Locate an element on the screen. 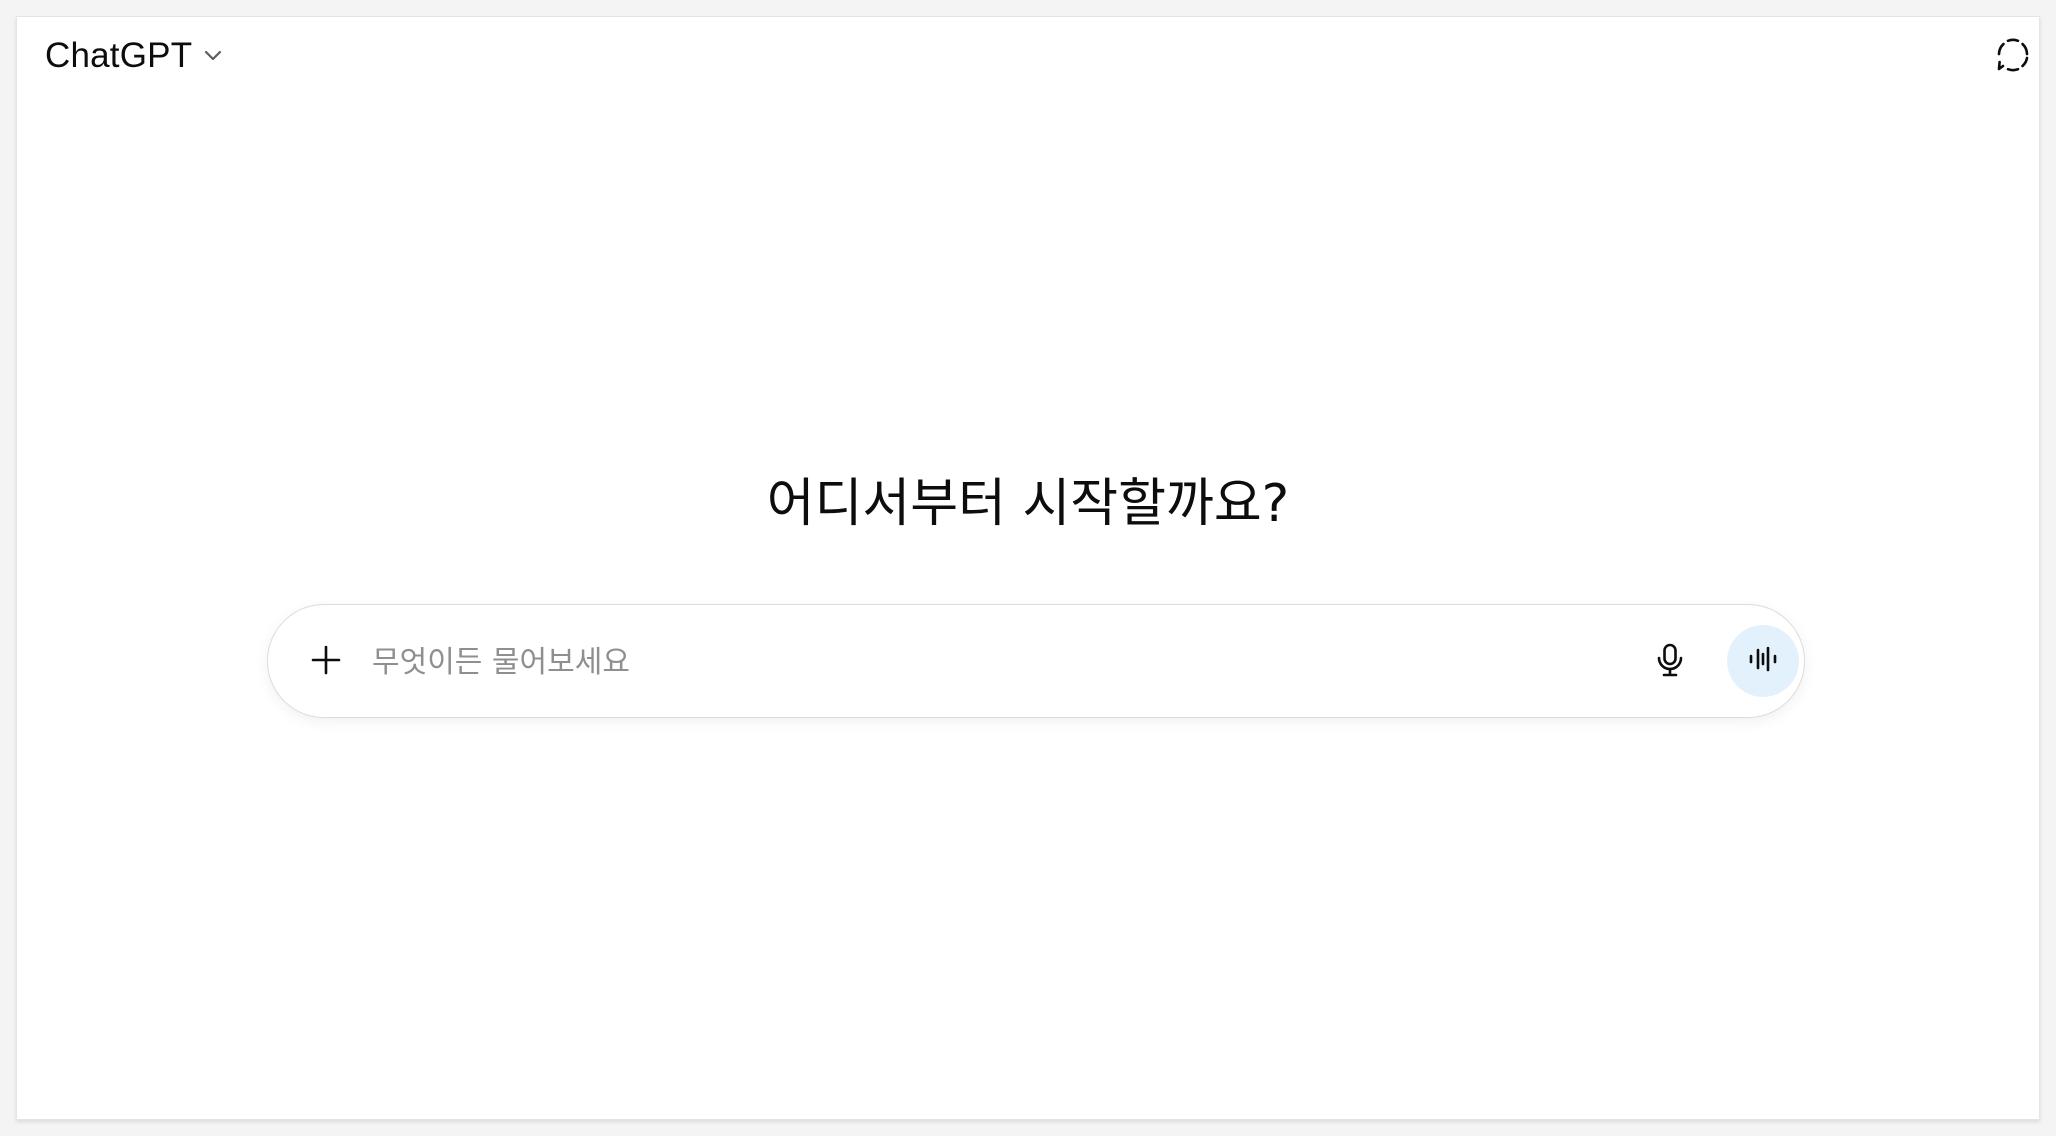  prompt-input is located at coordinates (997, 662).